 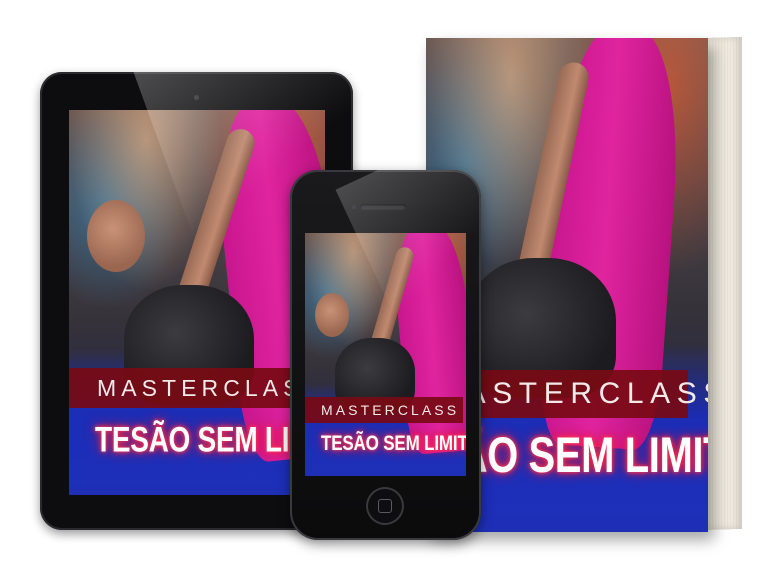 What do you see at coordinates (393, 443) in the screenshot?
I see `phone-subtitle: TESÃO SEM LIMITES` at bounding box center [393, 443].